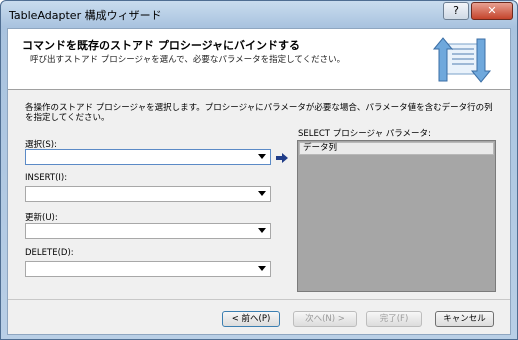 The height and width of the screenshot is (340, 518). I want to click on wizard-binding-icon, so click(462, 60).